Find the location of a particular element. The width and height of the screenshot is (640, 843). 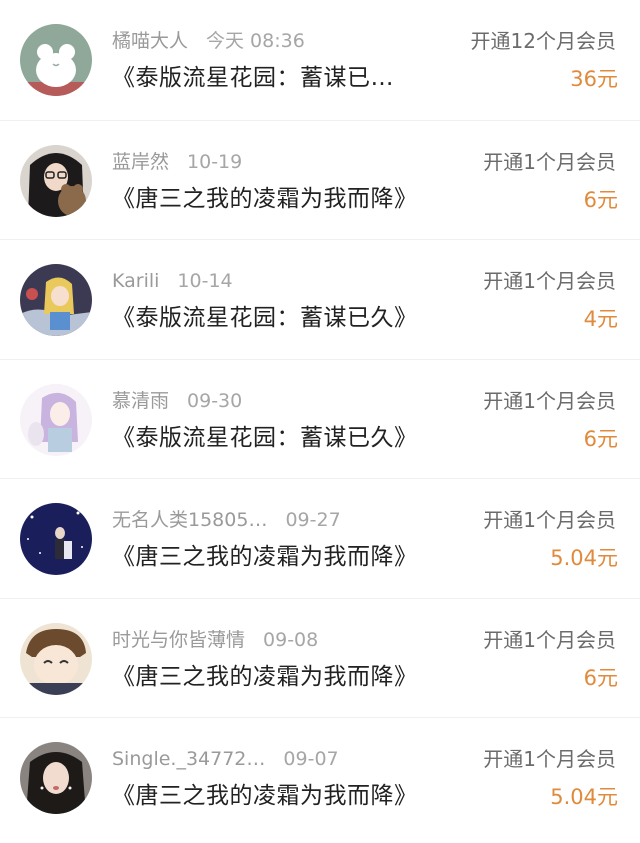

white-frog-avatar-icon is located at coordinates (56, 60).